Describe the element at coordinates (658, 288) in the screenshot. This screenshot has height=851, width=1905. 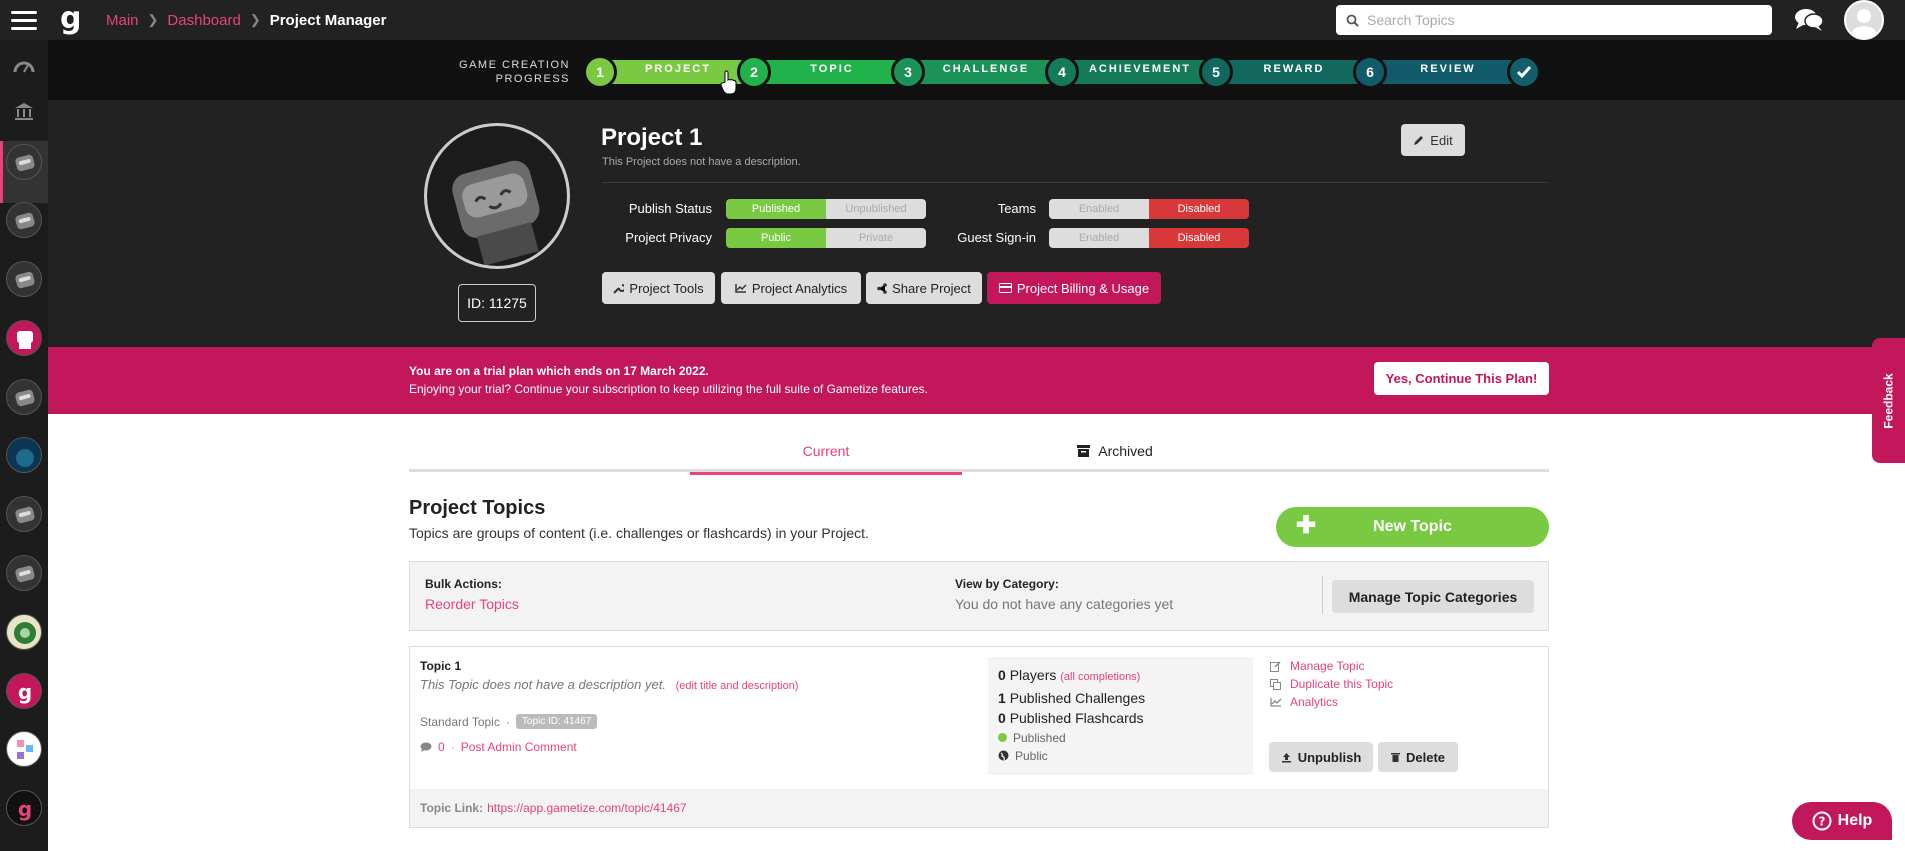
I see `project-tools-button: Project Tools` at that location.